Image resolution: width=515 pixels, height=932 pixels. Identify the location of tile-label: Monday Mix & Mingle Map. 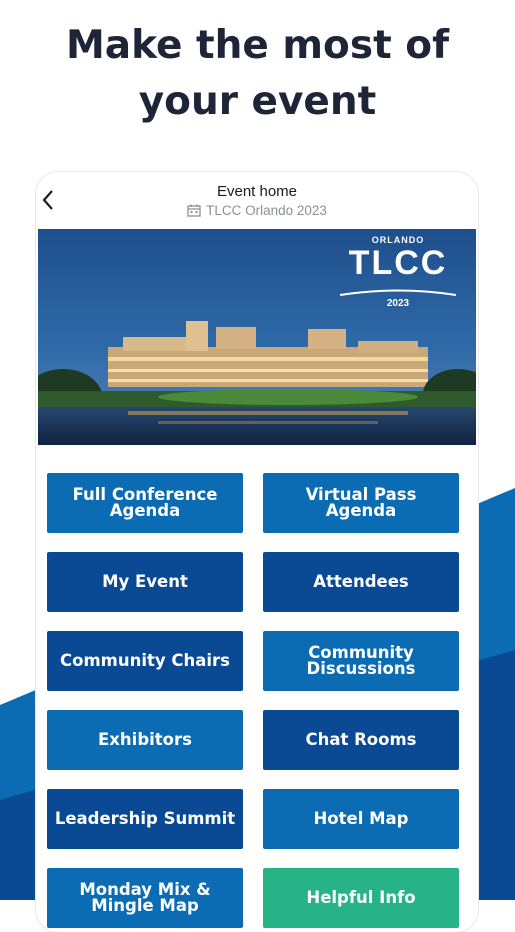
(145, 897).